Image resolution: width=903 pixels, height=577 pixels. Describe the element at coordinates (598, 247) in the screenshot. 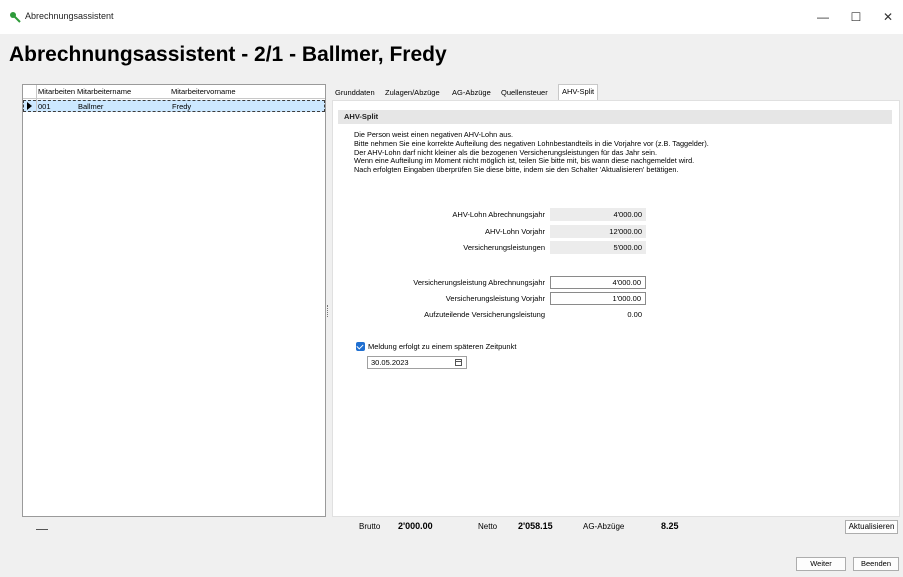

I see `value-versicherungsleistungen: 5'000.00` at that location.